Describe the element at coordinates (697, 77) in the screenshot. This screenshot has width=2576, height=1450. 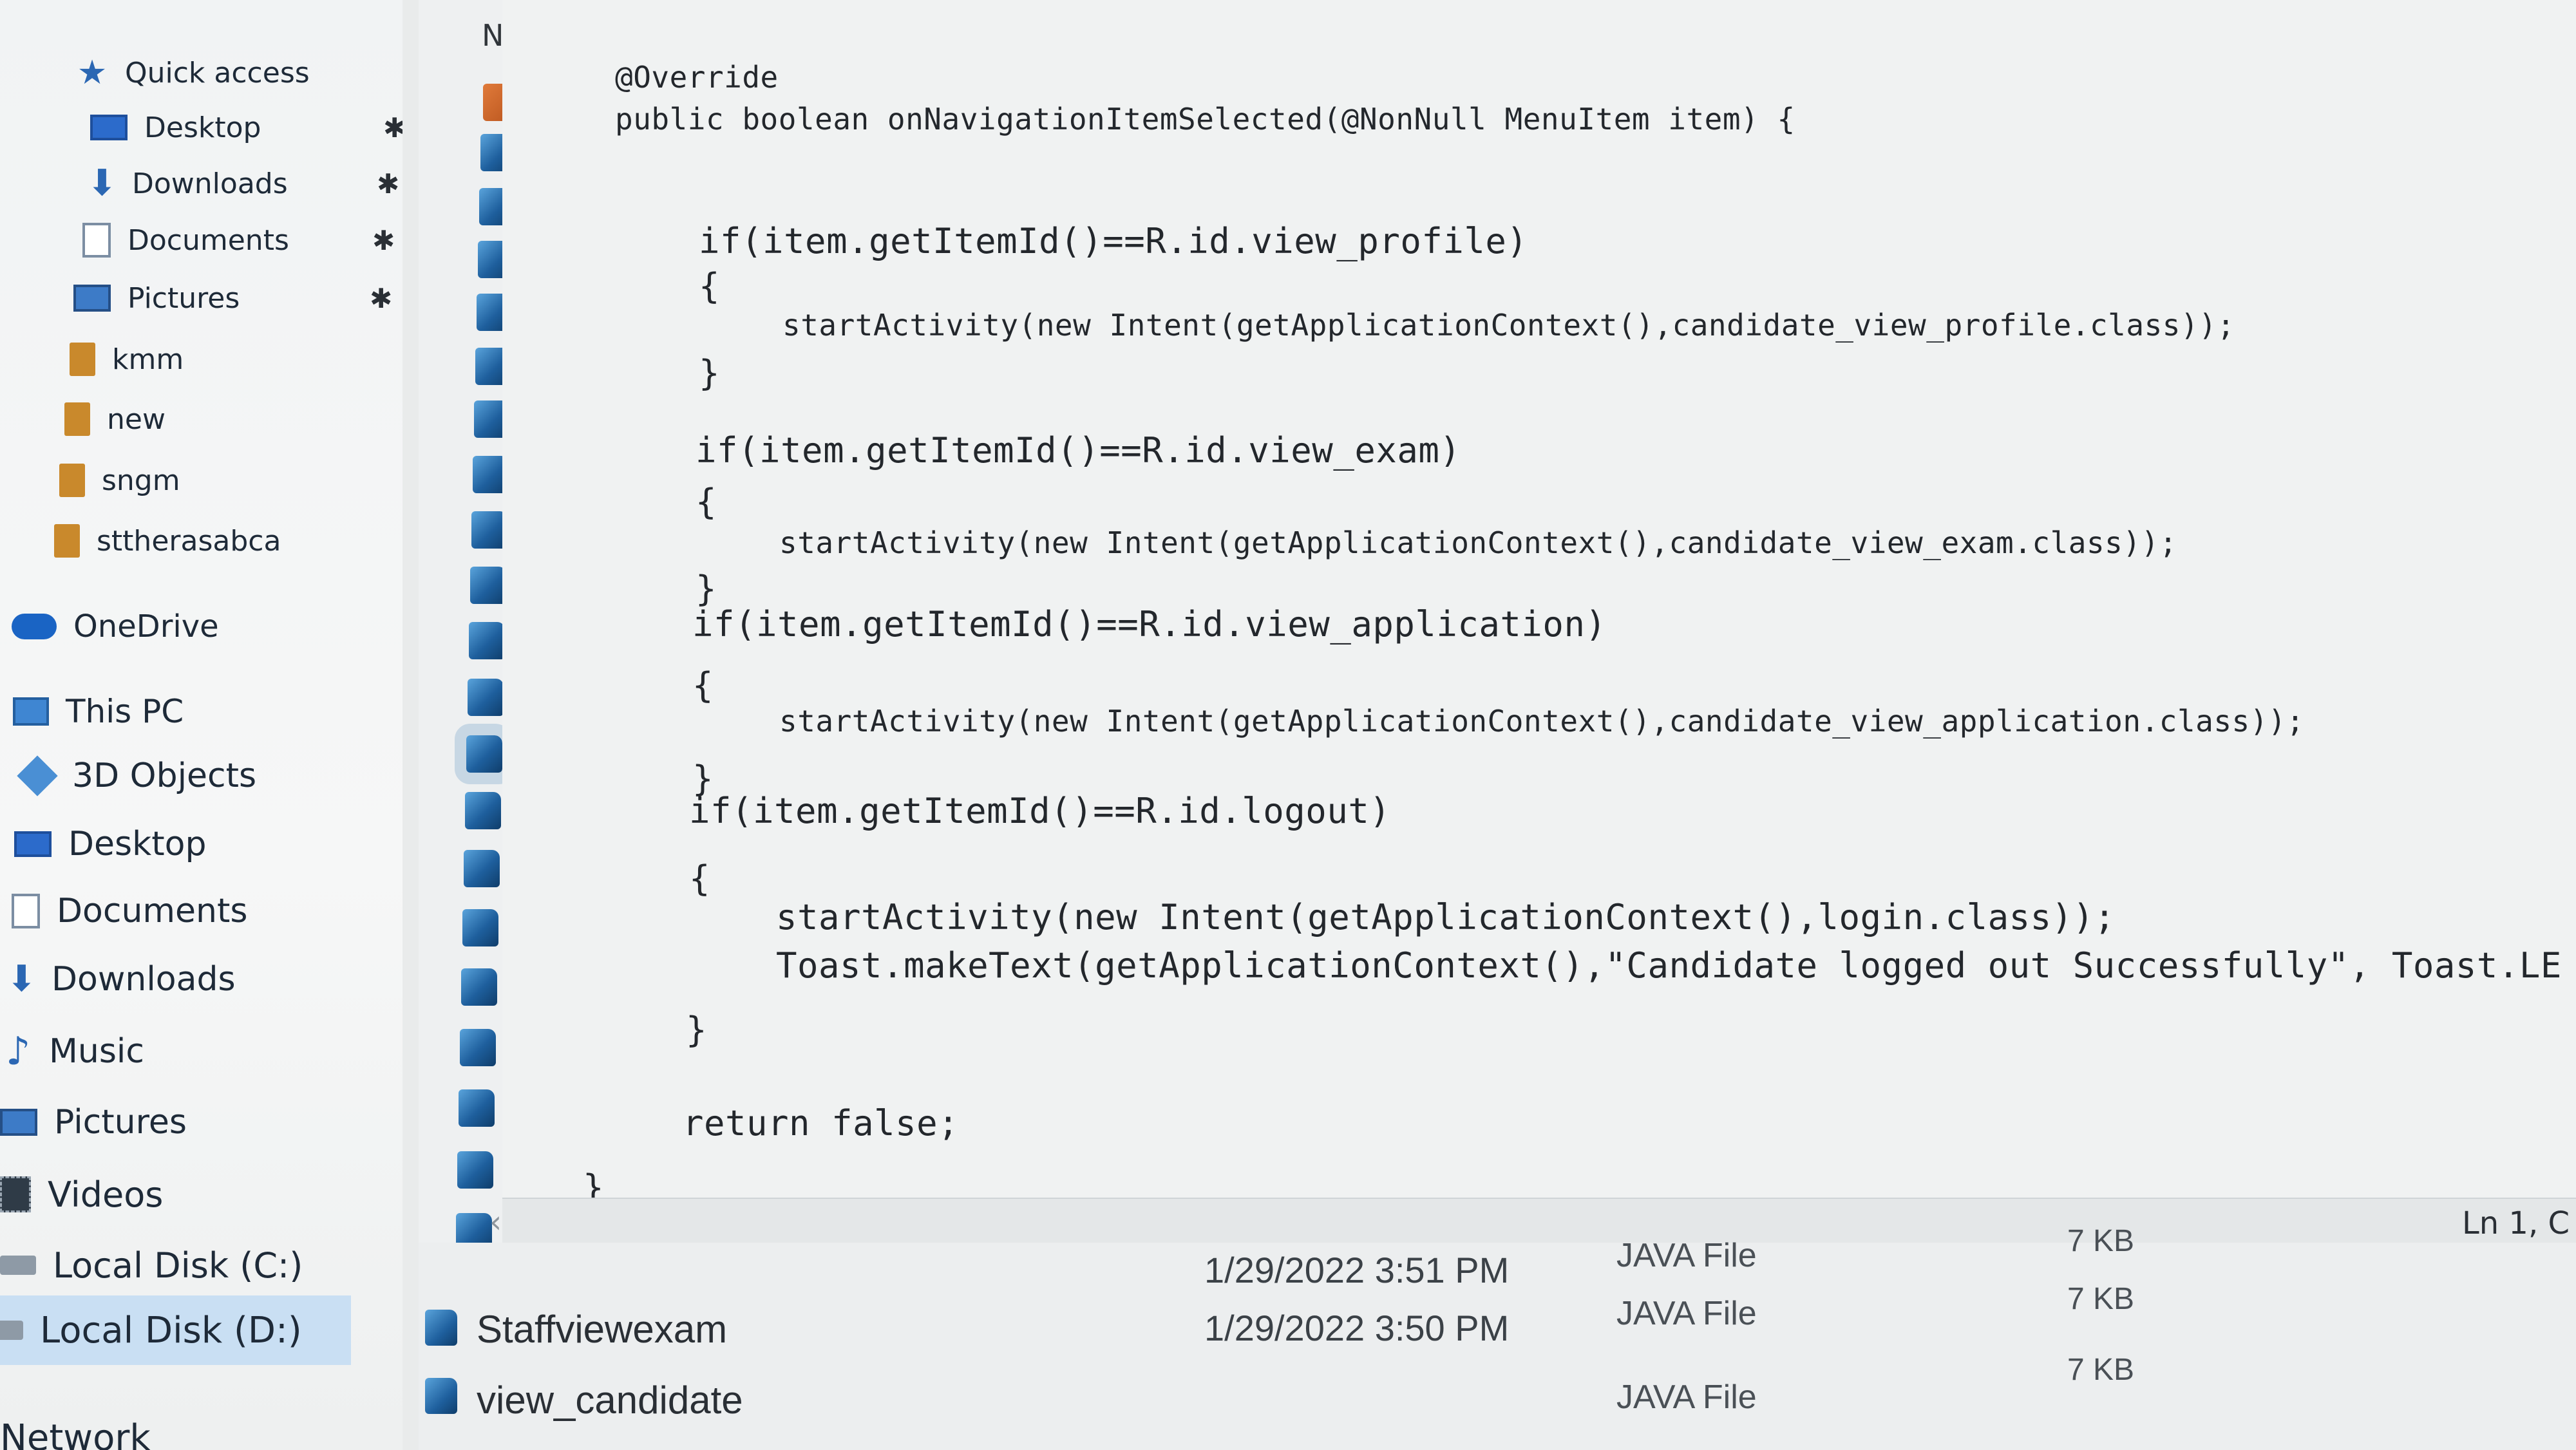
I see `code-line: @Override` at that location.